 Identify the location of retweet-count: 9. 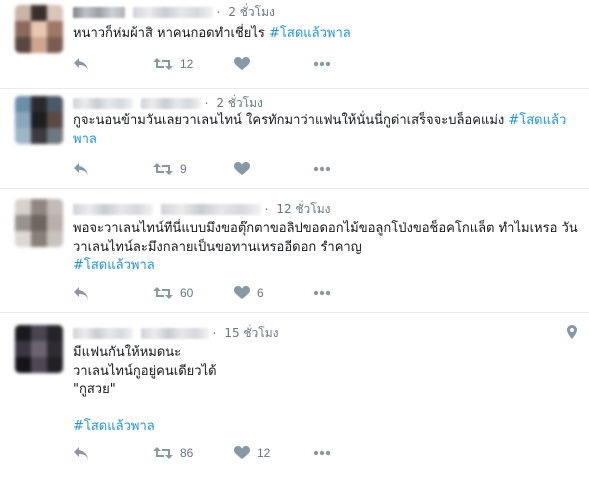
(183, 169).